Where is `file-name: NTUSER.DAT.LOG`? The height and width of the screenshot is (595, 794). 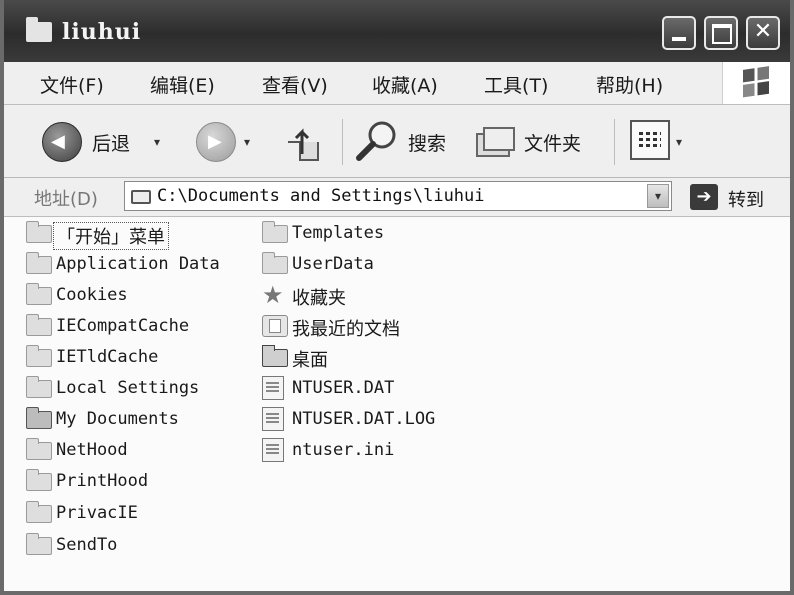
file-name: NTUSER.DAT.LOG is located at coordinates (364, 419).